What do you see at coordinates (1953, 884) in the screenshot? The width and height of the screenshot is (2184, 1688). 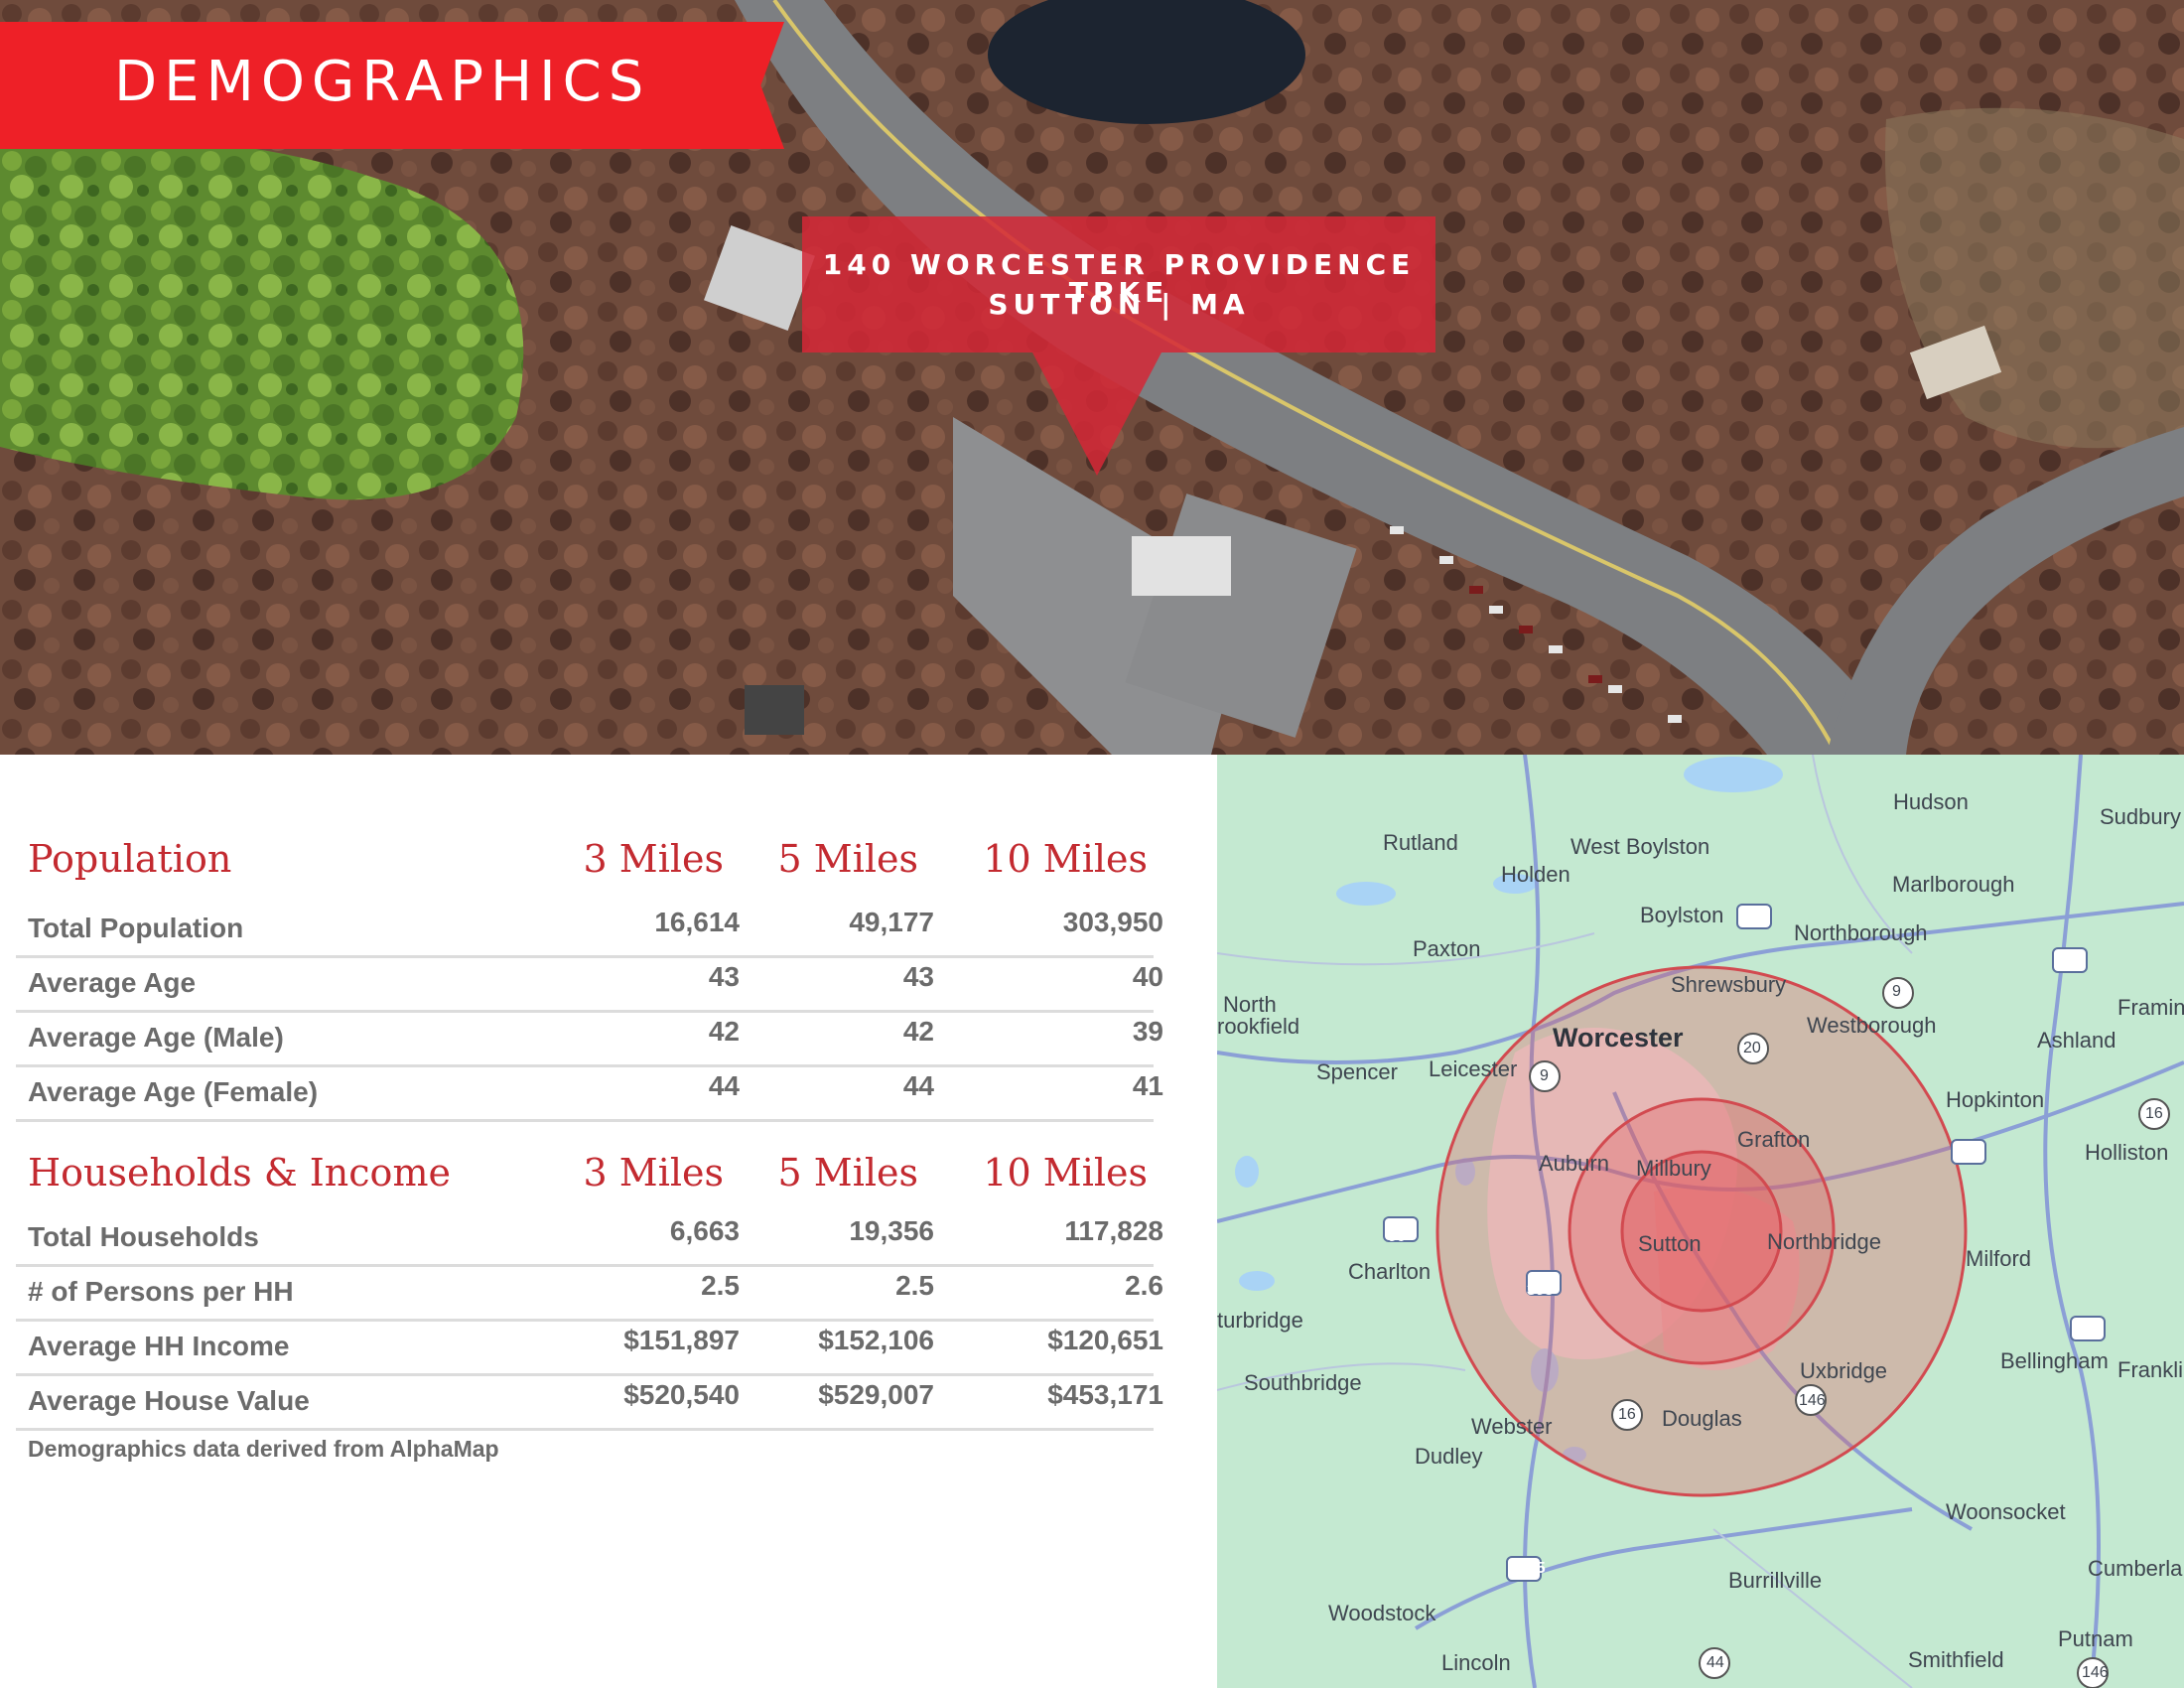 I see `map-label-marlborough: Marlborough` at bounding box center [1953, 884].